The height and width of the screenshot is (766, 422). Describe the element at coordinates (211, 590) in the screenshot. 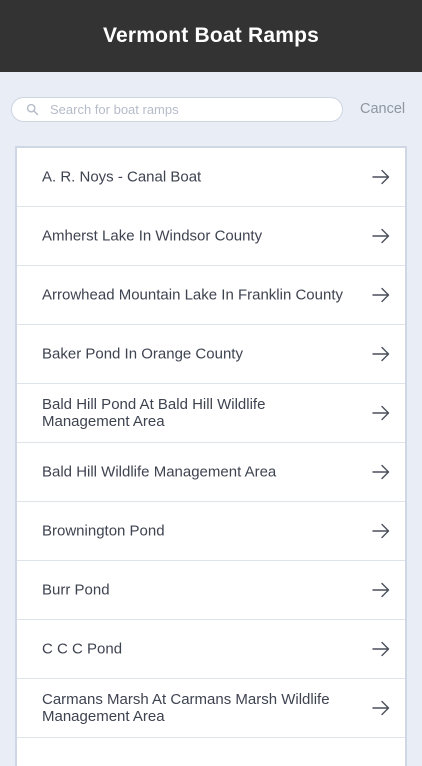

I see `list-item: Burr Pond` at that location.